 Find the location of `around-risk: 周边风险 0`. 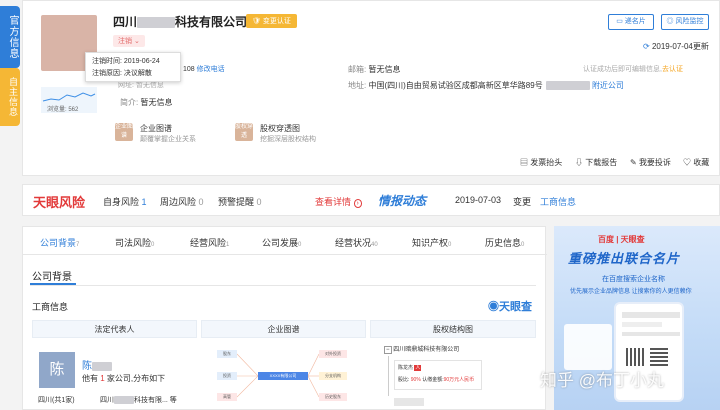

around-risk: 周边风险 0 is located at coordinates (182, 201).